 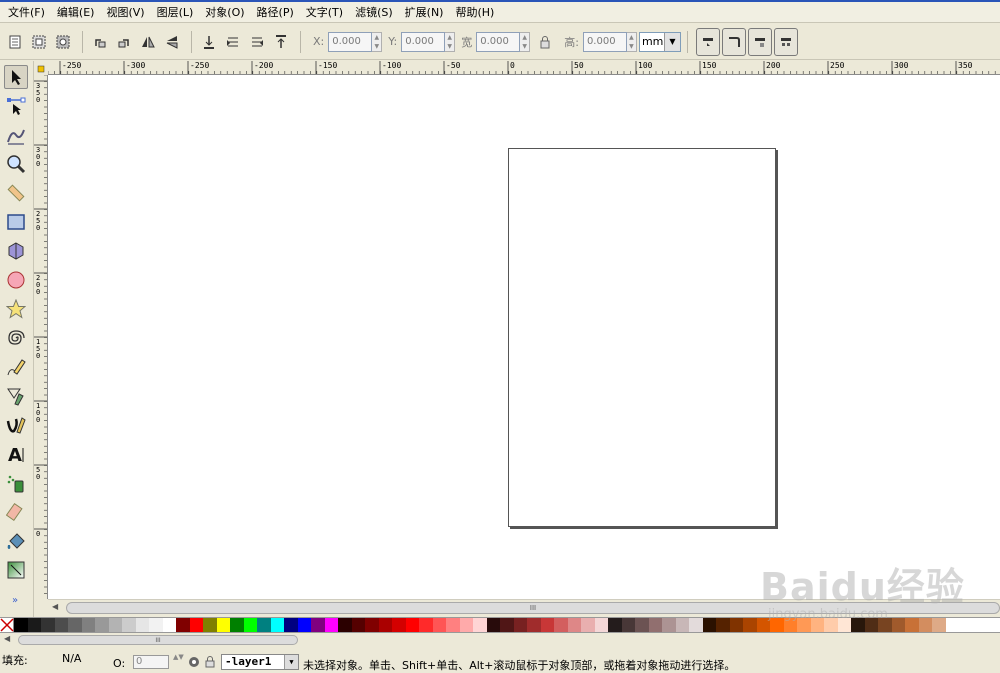 I want to click on pen-tool-icon, so click(x=16, y=396).